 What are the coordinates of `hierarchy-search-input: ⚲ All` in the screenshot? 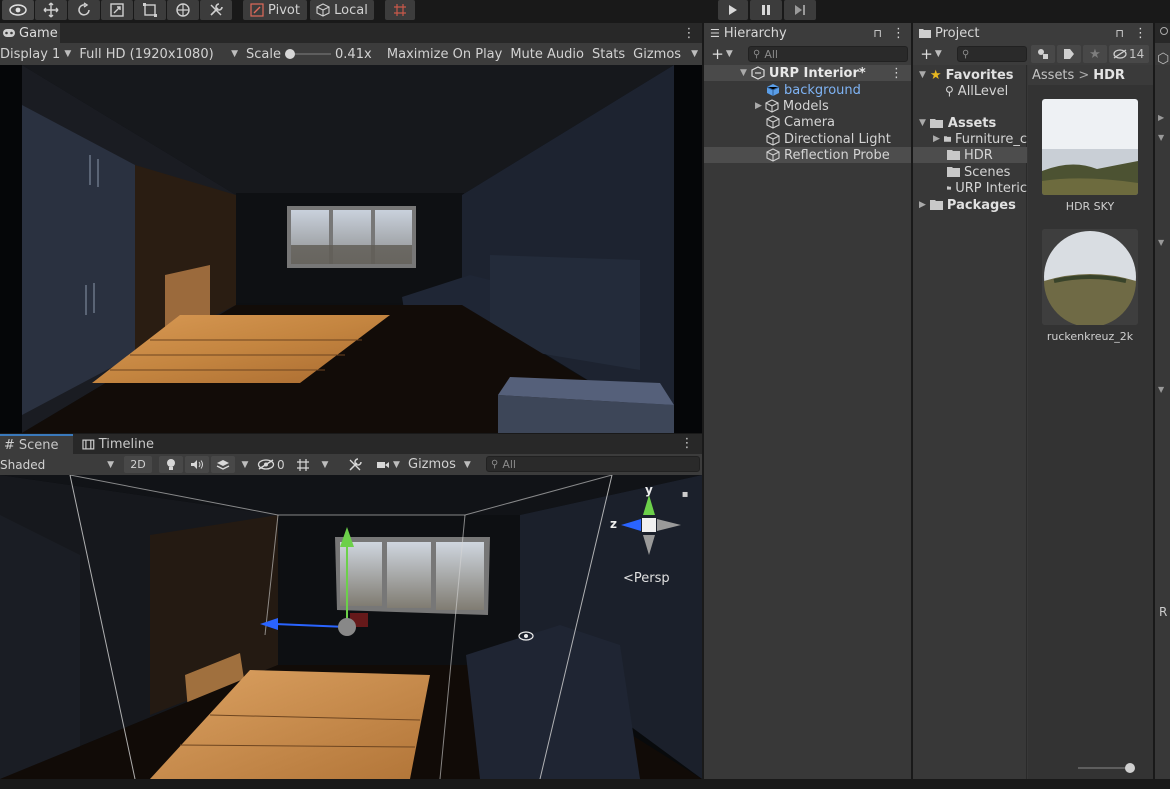 It's located at (828, 54).